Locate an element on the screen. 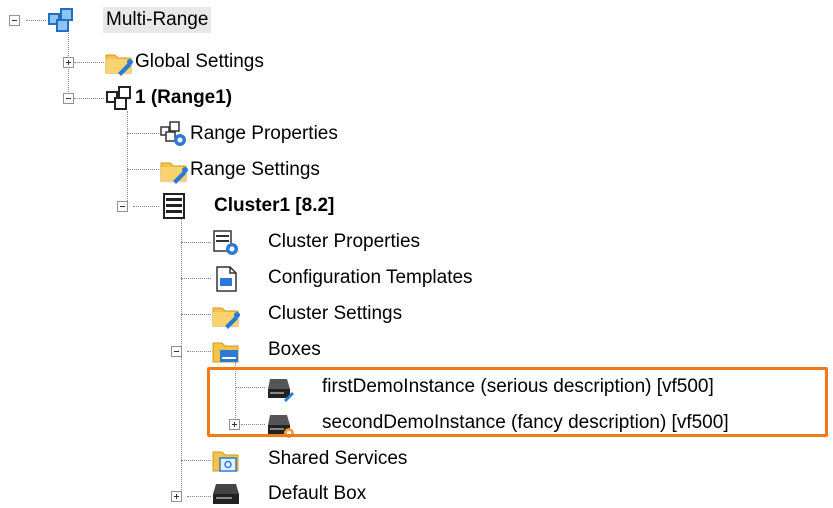 This screenshot has height=508, width=833. tree-item-default-box: Default Box is located at coordinates (317, 494).